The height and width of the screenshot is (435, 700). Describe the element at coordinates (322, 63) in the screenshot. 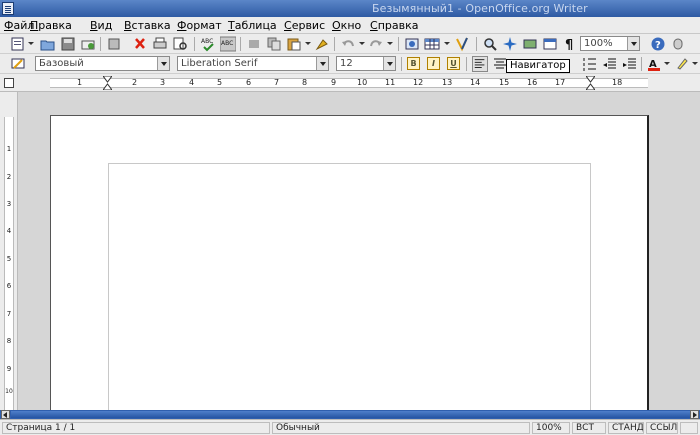

I see `font-name-dropdown-button` at that location.